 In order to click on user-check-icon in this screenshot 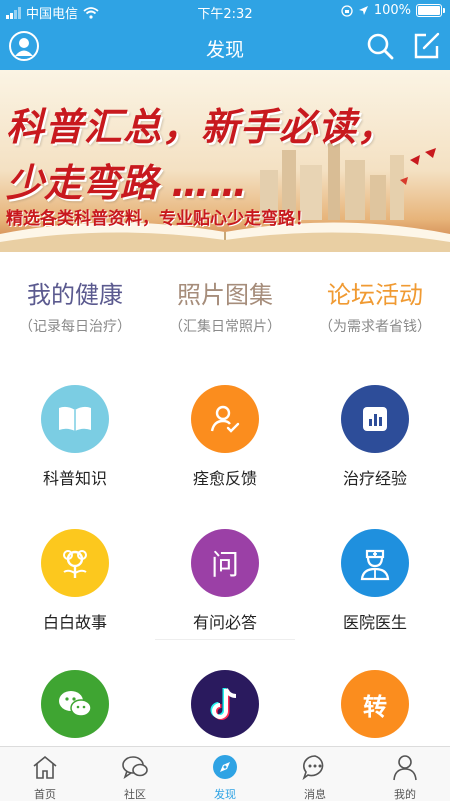, I will do `click(225, 419)`.